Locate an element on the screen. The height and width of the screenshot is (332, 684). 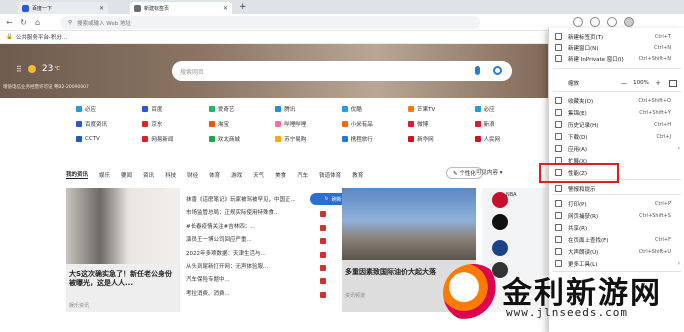
search-icon is located at coordinates (497, 70).